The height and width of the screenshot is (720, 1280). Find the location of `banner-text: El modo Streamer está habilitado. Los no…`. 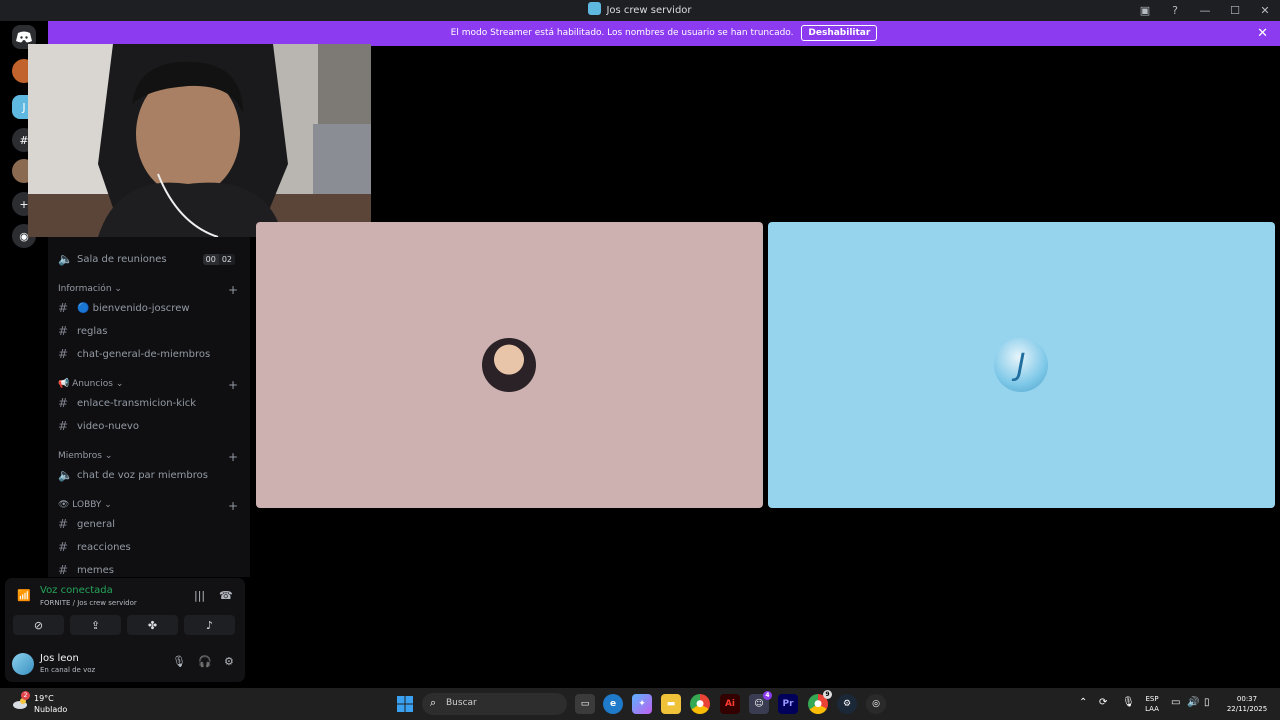

banner-text: El modo Streamer está habilitado. Los no… is located at coordinates (622, 33).